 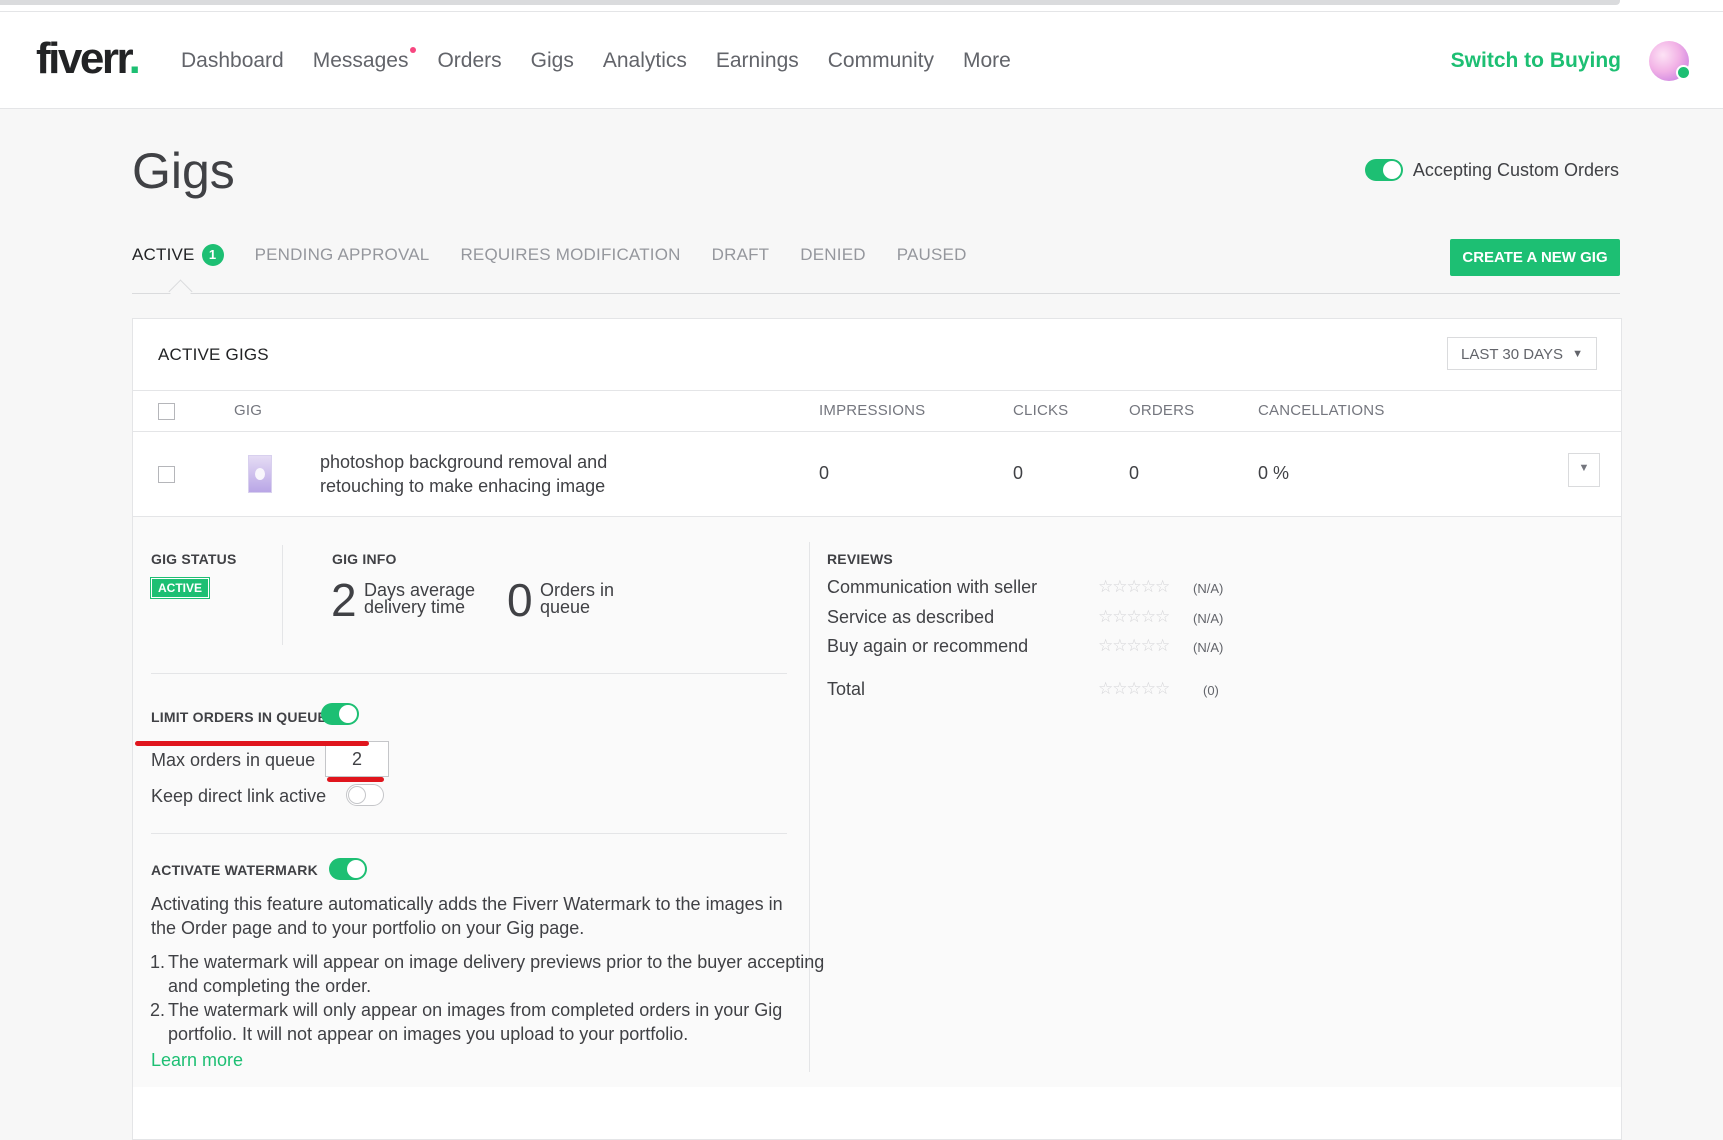 I want to click on queue-count-value: 0, so click(x=520, y=600).